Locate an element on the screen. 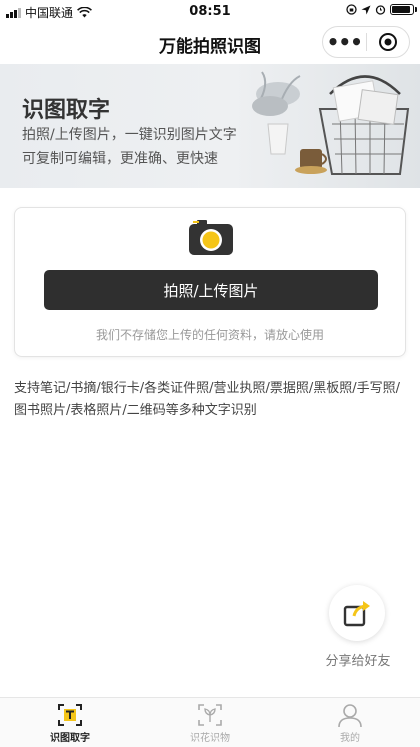  nav-bar: 万能拍照识图 ••• is located at coordinates (210, 43).